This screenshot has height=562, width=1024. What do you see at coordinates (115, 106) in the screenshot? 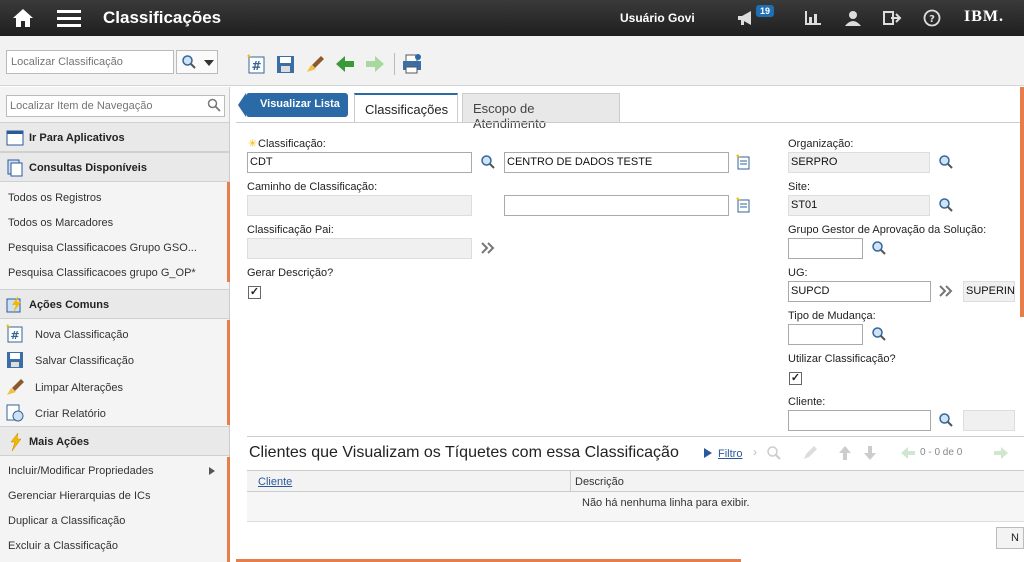
I see `nav-search-input` at bounding box center [115, 106].